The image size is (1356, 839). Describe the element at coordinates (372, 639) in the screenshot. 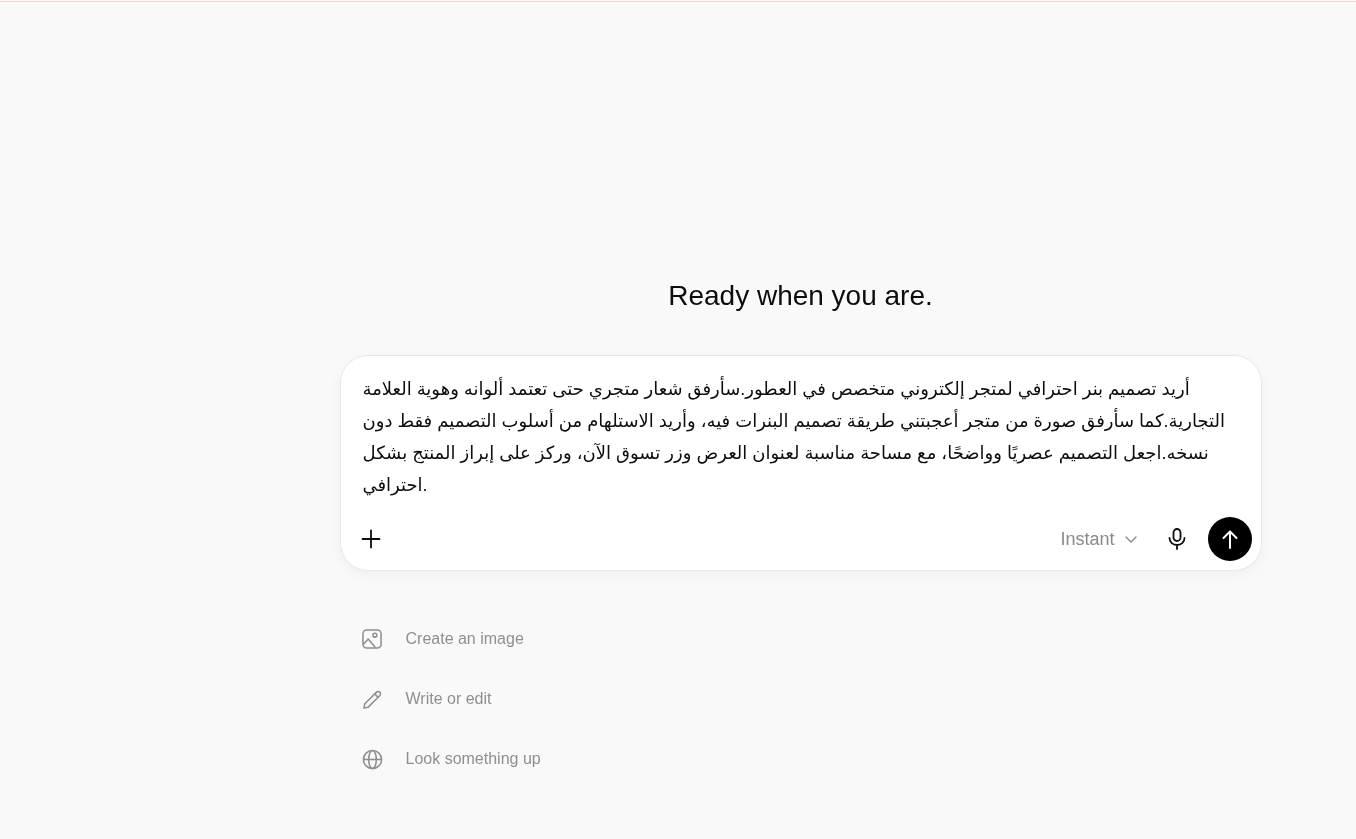

I see `image-icon` at that location.